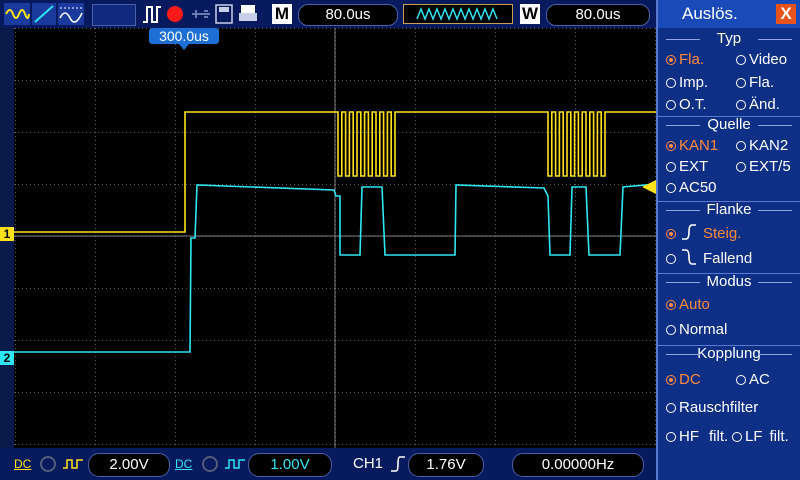  What do you see at coordinates (691, 188) in the screenshot?
I see `quelle-option-ac50: AC50` at bounding box center [691, 188].